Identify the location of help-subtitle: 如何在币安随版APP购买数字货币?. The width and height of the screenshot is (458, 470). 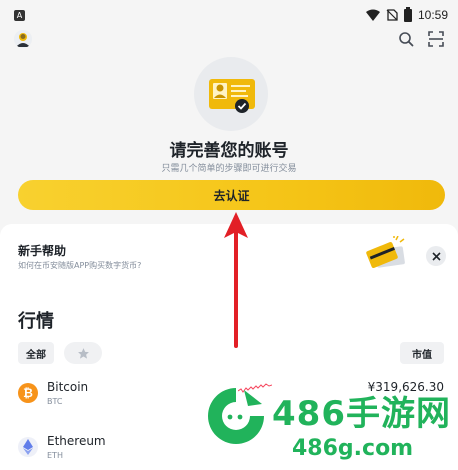
(80, 265).